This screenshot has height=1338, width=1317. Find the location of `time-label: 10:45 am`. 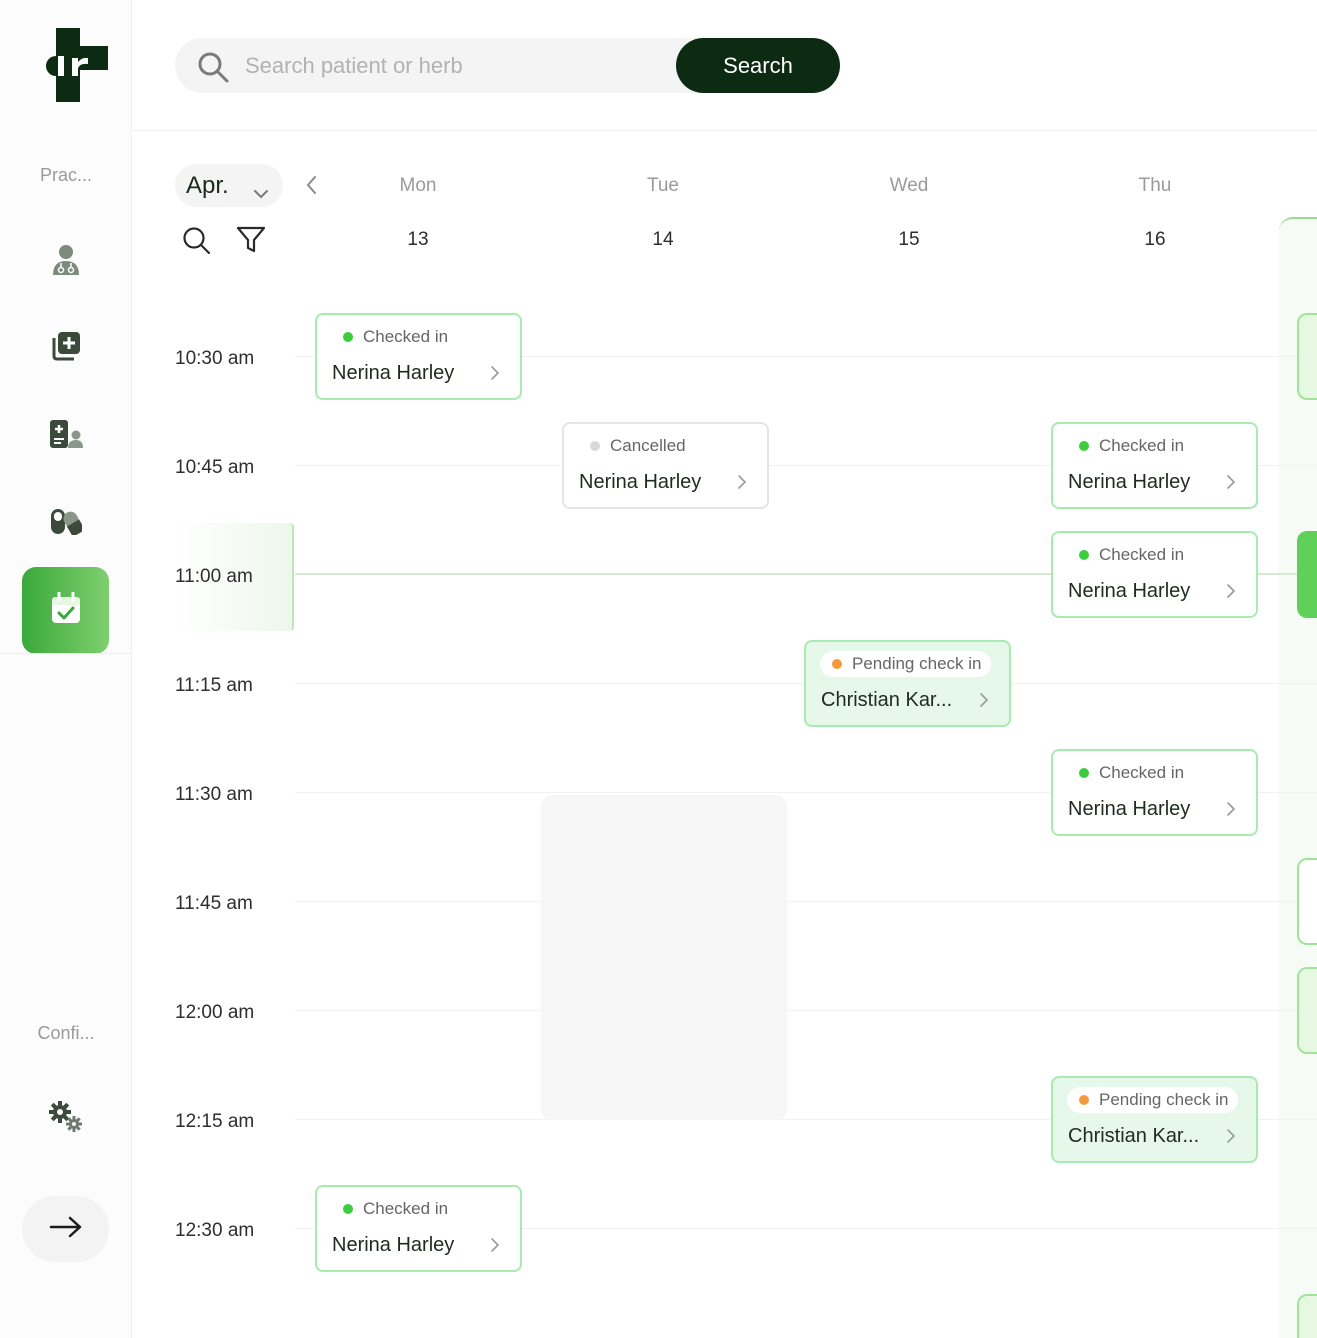

time-label: 10:45 am is located at coordinates (215, 467).